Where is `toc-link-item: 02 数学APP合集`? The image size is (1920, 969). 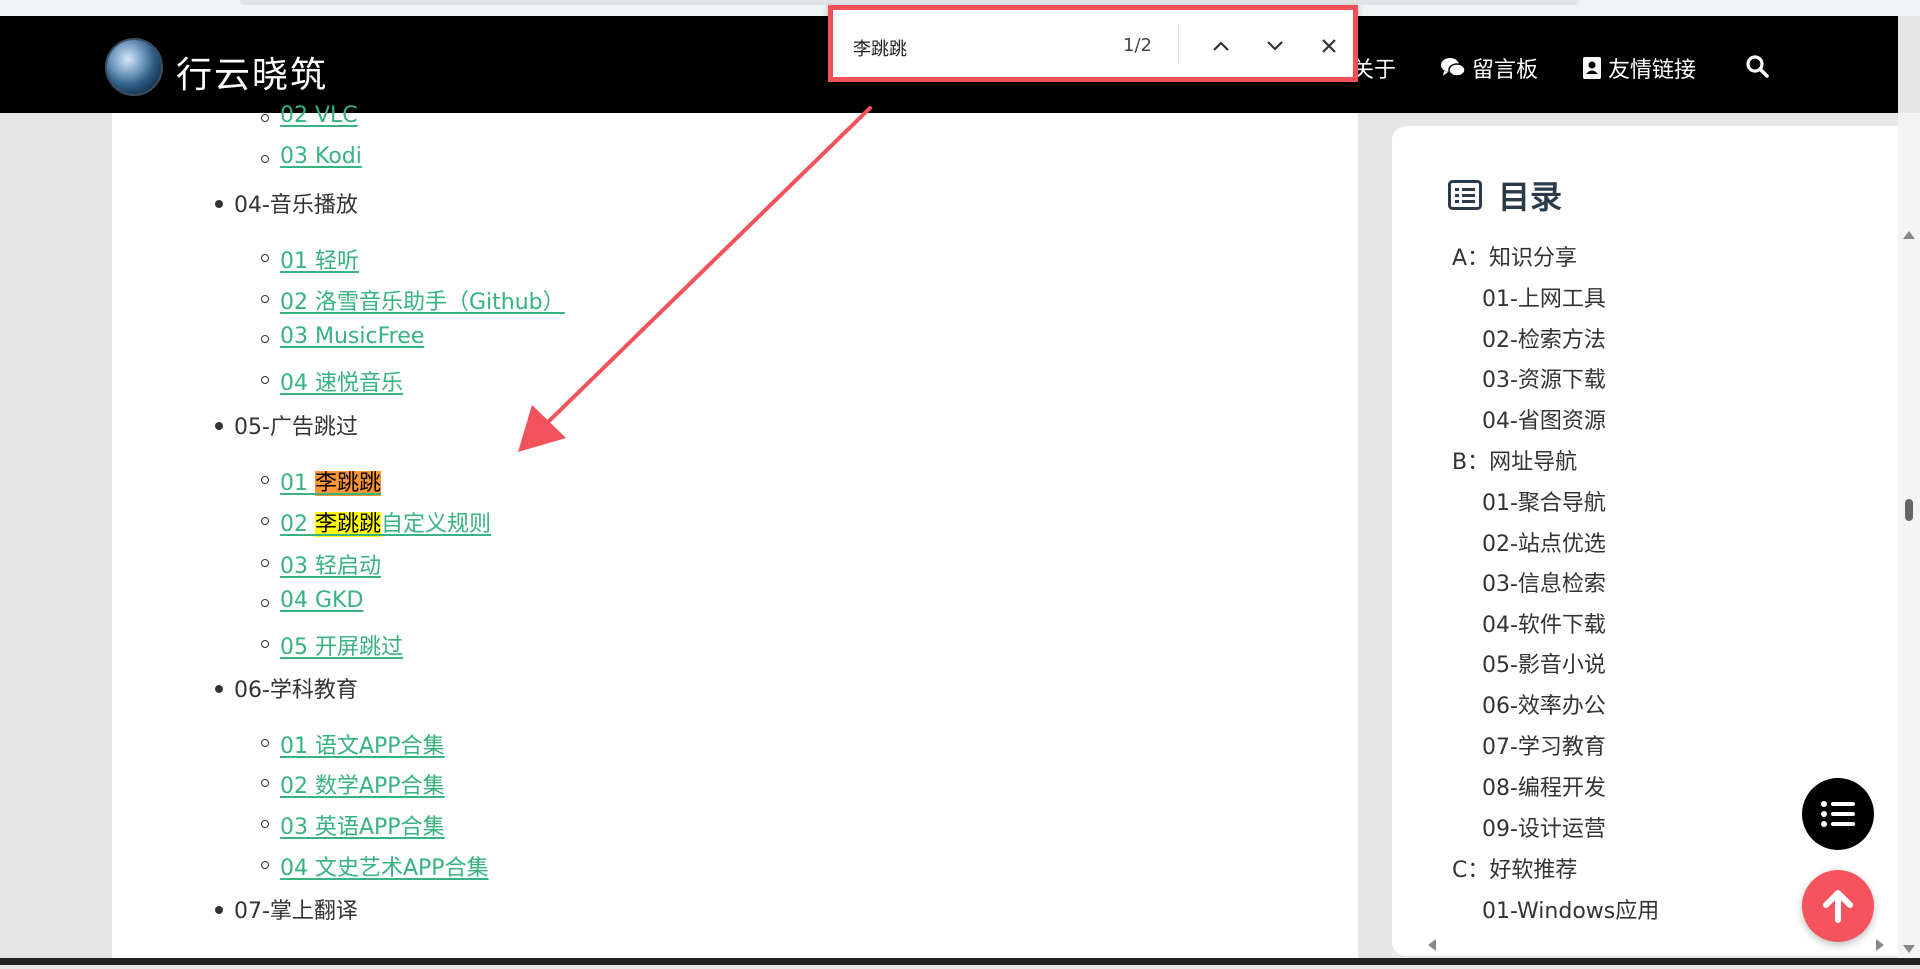 toc-link-item: 02 数学APP合集 is located at coordinates (353, 784).